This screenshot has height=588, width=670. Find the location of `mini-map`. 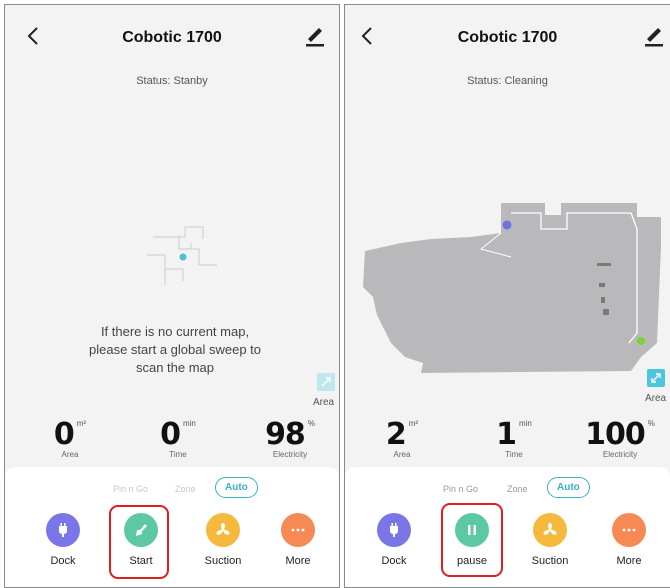

mini-map is located at coordinates (182, 255).